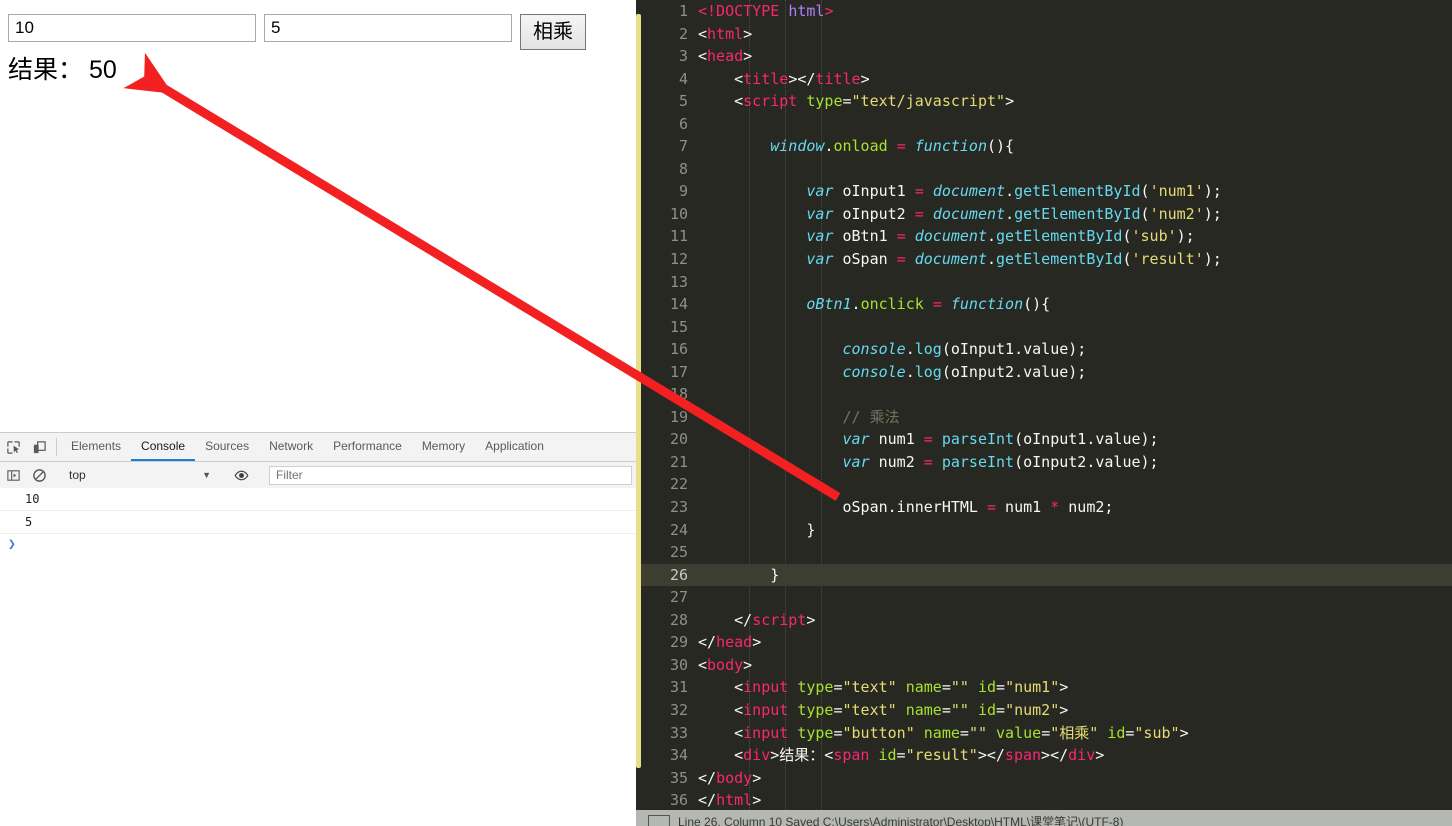  What do you see at coordinates (291, 447) in the screenshot?
I see `tab-network: Network` at bounding box center [291, 447].